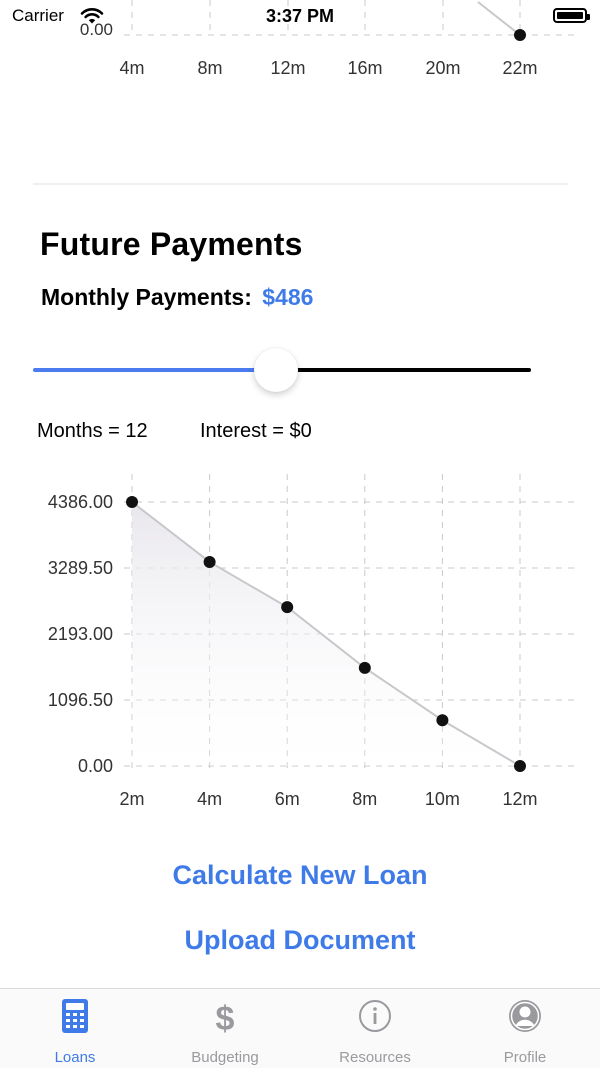 The image size is (600, 1068). Describe the element at coordinates (154, 370) in the screenshot. I see `slider-track-filled` at that location.